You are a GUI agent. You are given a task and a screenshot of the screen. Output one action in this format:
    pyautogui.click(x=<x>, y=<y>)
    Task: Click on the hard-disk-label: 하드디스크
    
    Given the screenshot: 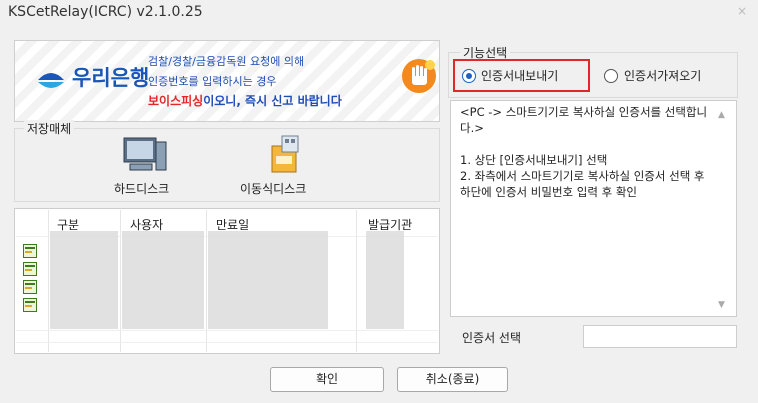 What is the action you would take?
    pyautogui.click(x=141, y=188)
    